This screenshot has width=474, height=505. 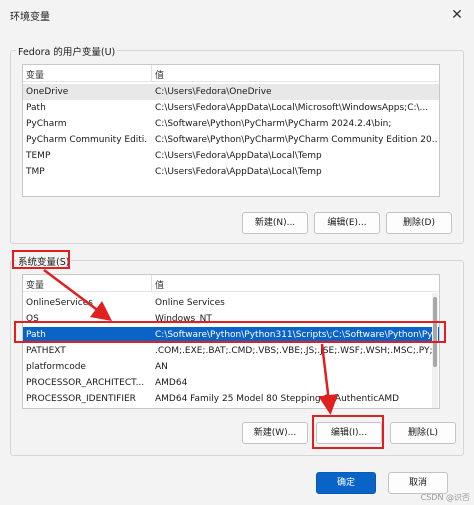 I want to click on variable-name: TEMP, so click(x=38, y=156).